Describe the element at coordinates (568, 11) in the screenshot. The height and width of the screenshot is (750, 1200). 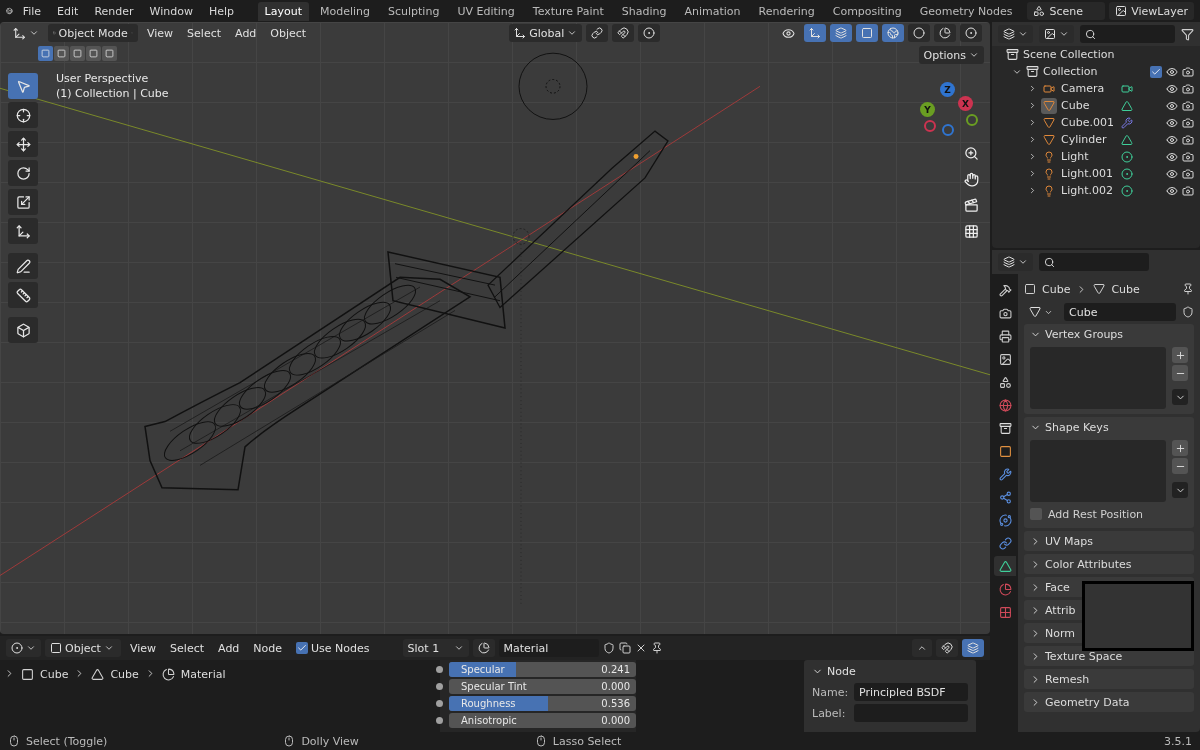
I see `workspace-tab: Texture Paint` at that location.